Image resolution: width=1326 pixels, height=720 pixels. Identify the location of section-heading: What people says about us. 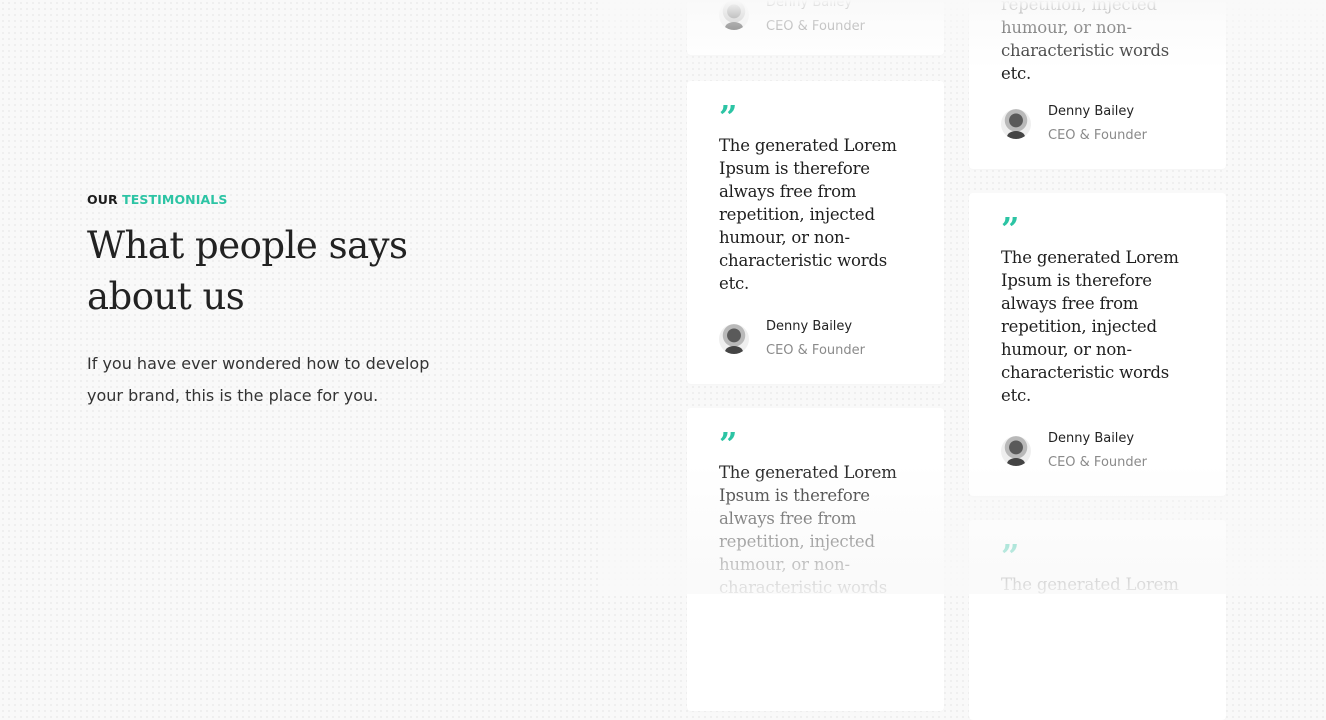
(307, 271).